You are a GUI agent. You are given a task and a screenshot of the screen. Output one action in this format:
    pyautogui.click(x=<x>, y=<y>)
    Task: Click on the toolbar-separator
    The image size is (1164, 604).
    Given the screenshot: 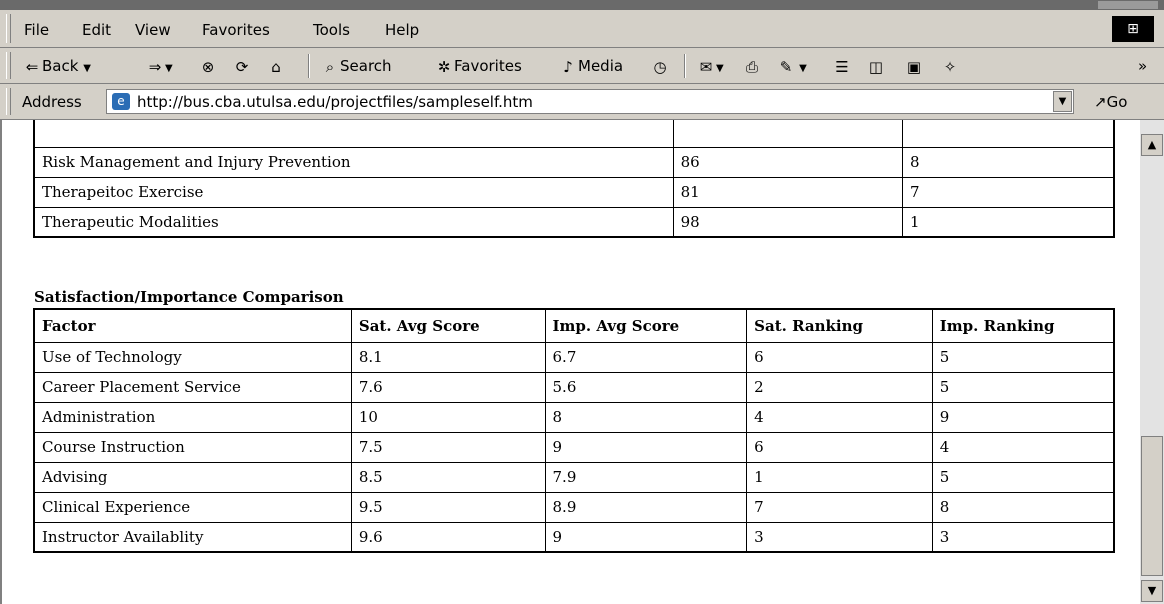 What is the action you would take?
    pyautogui.click(x=685, y=66)
    